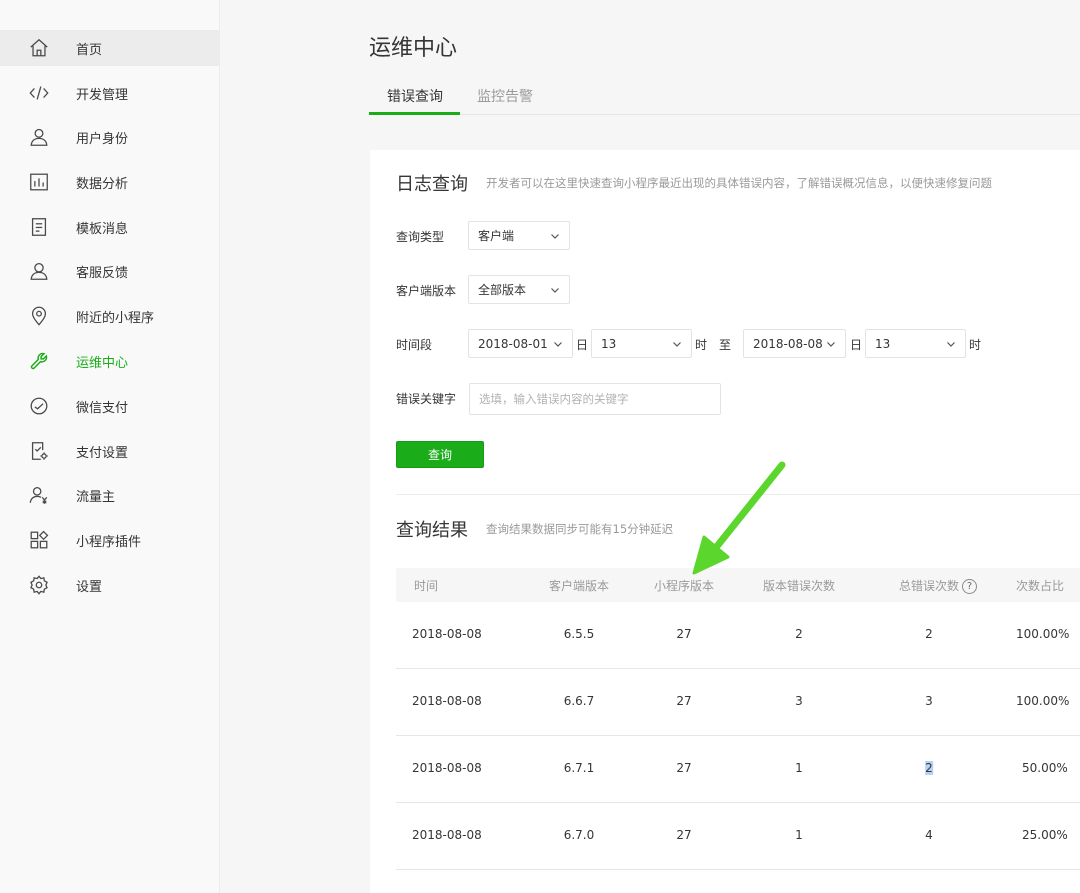 The height and width of the screenshot is (893, 1080). Describe the element at coordinates (110, 361) in the screenshot. I see `sidebar-item-ops-center: 运维中心` at that location.